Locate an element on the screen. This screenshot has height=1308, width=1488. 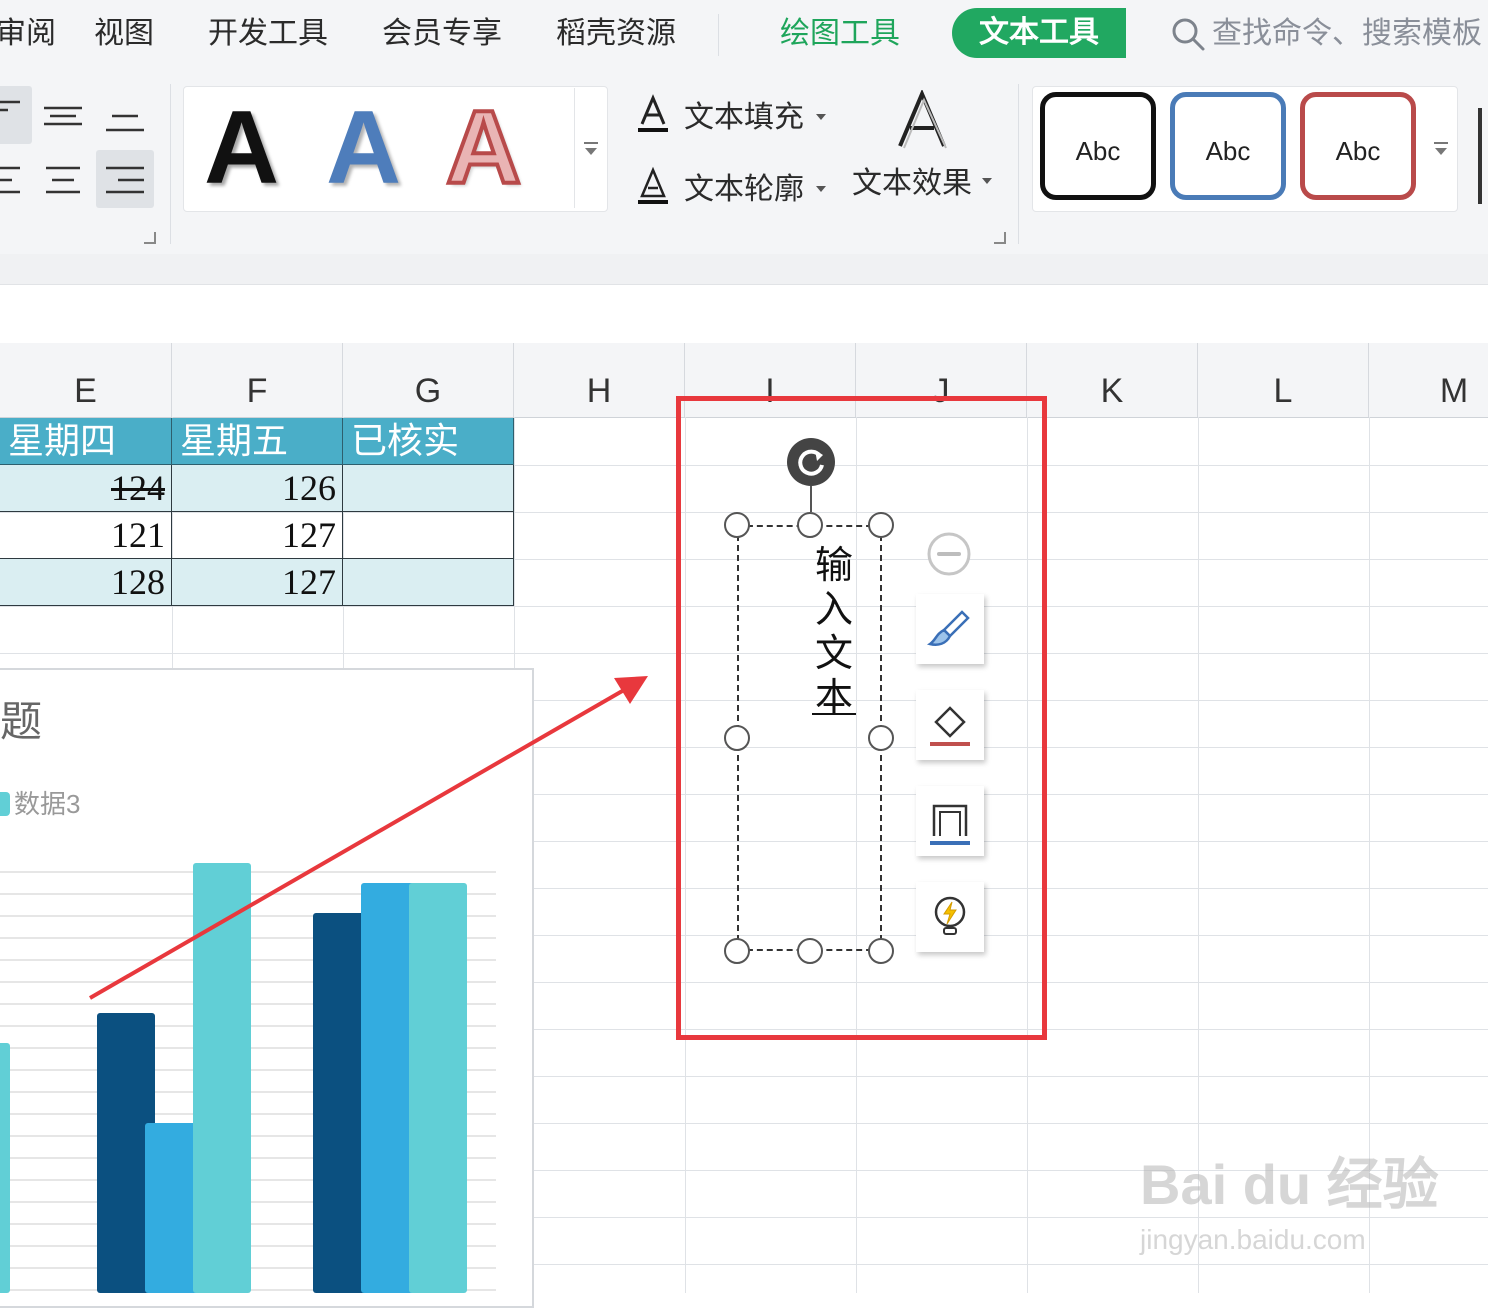
rotate-handle-icon is located at coordinates (811, 462).